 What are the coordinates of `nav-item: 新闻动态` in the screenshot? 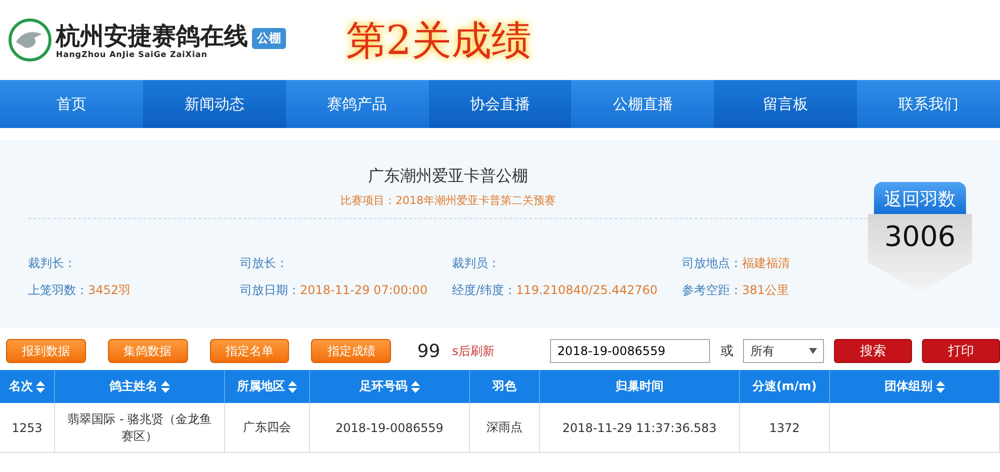 It's located at (214, 104).